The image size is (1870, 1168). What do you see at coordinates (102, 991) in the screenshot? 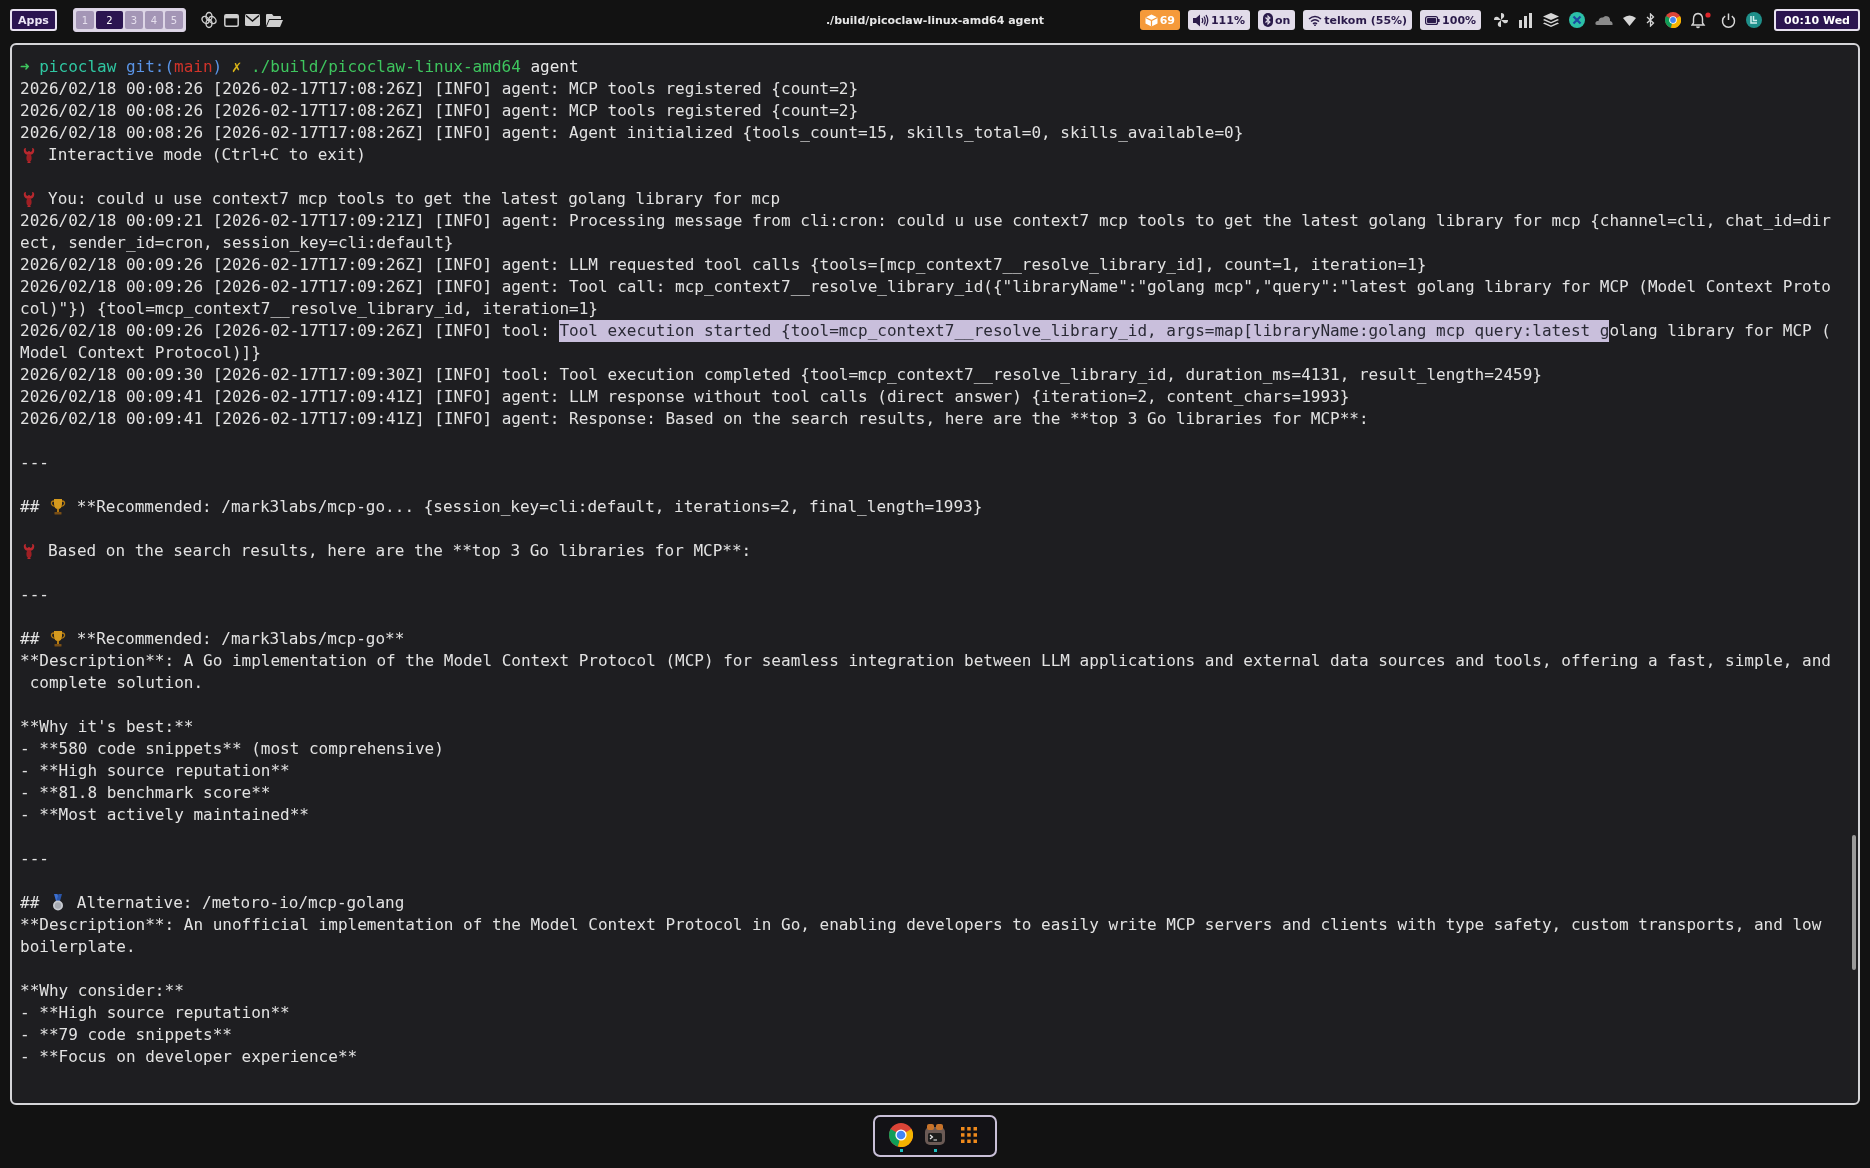
I see `terminal-line: **Why consider:**` at bounding box center [102, 991].